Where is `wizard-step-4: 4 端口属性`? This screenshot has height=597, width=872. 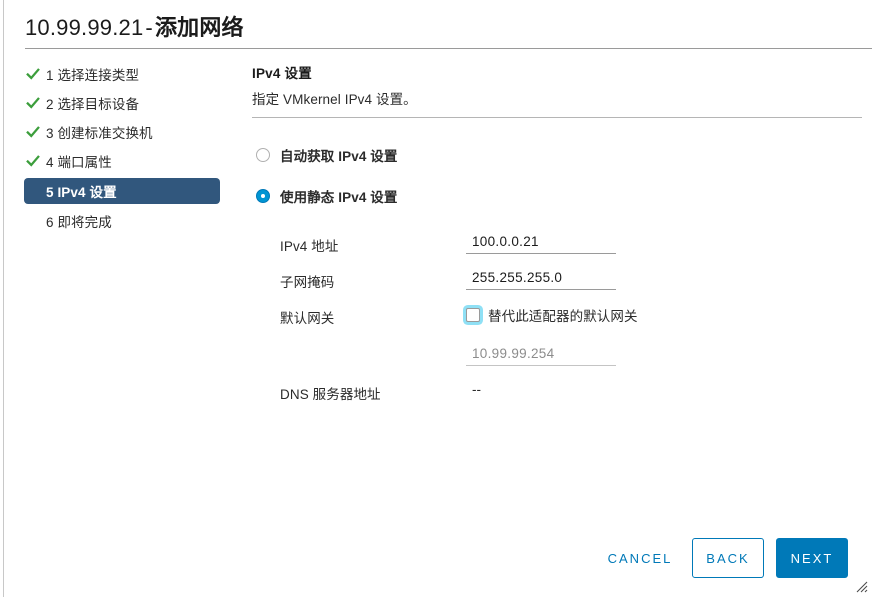
wizard-step-4: 4 端口属性 is located at coordinates (131, 161).